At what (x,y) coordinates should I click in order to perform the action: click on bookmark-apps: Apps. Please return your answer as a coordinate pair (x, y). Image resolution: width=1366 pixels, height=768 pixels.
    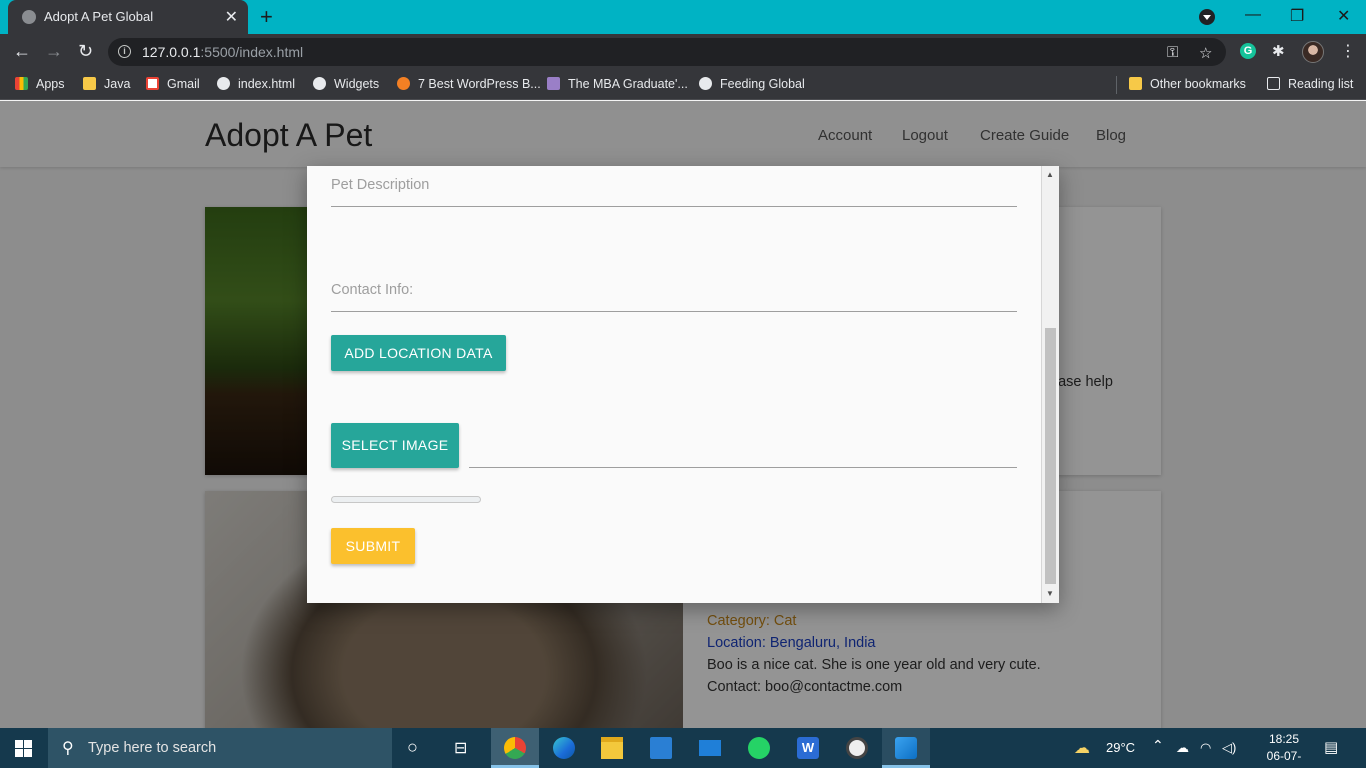
    Looking at the image, I should click on (40, 84).